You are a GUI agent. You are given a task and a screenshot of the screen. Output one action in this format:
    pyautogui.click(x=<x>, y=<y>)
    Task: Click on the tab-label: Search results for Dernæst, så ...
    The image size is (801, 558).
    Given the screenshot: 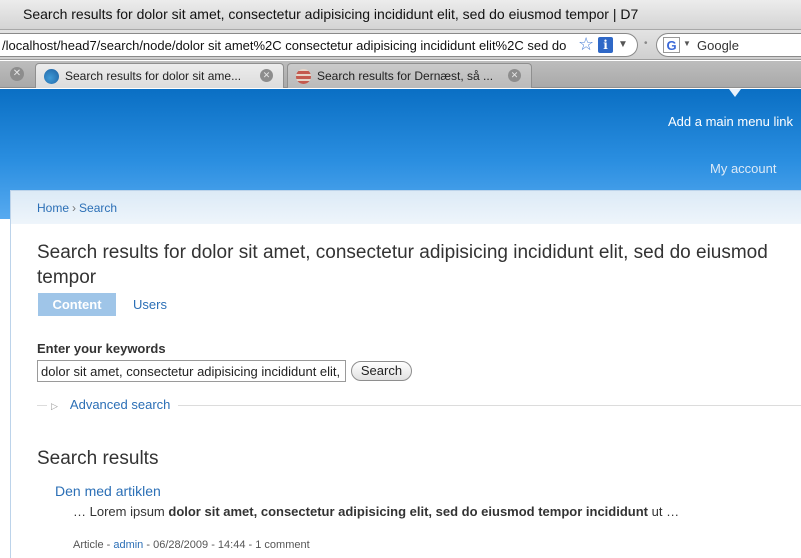 What is the action you would take?
    pyautogui.click(x=405, y=76)
    